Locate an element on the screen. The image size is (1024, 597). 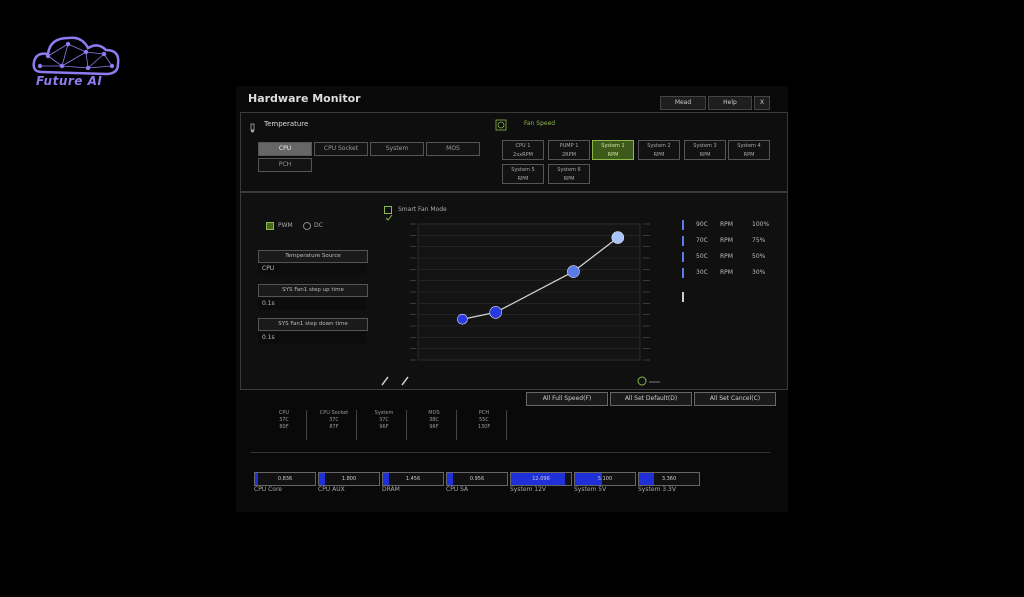
temp-fahrenheit: 130F is located at coordinates (484, 427).